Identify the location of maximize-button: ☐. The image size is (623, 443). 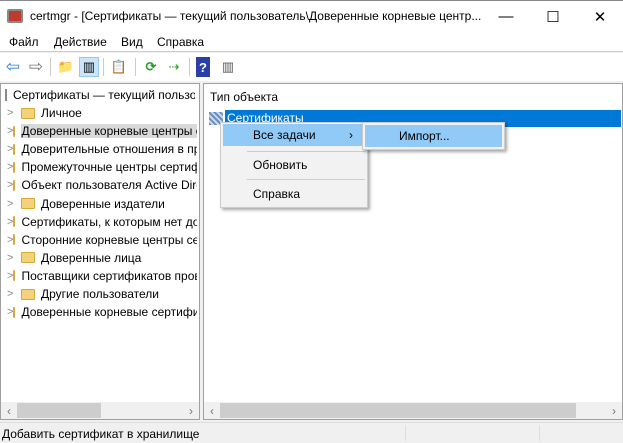
(553, 16).